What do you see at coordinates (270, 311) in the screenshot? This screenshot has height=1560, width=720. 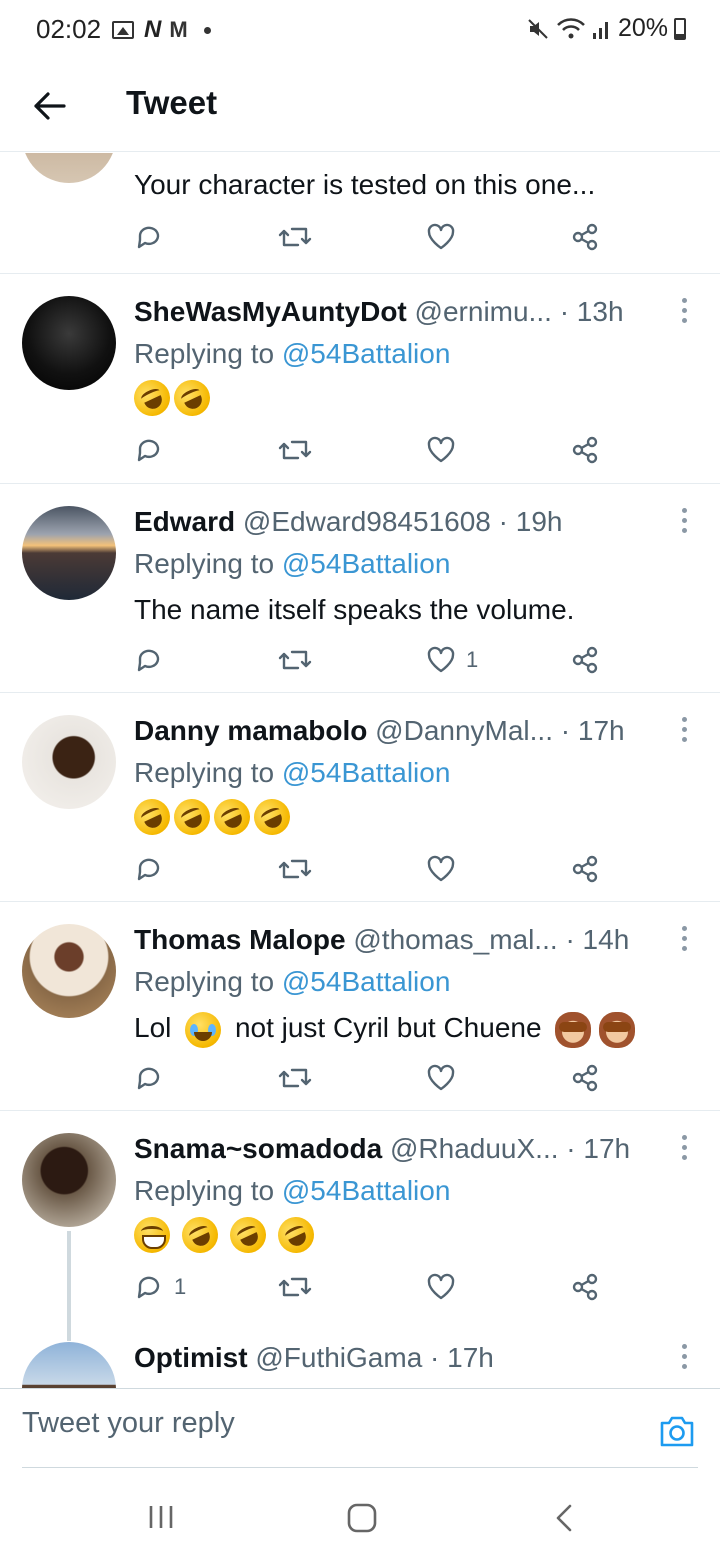 I see `display-name: SheWasMyAuntyDot` at bounding box center [270, 311].